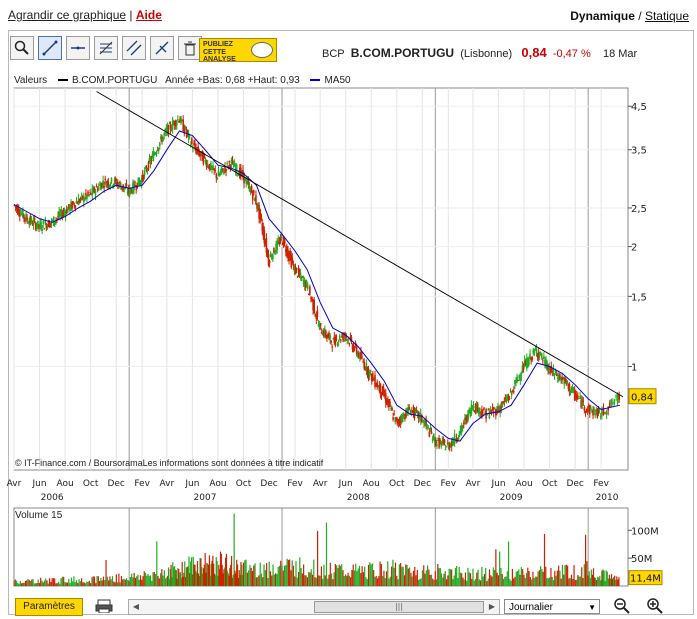 This screenshot has height=619, width=697. What do you see at coordinates (49, 607) in the screenshot?
I see `parameters-button: Paramètres` at bounding box center [49, 607].